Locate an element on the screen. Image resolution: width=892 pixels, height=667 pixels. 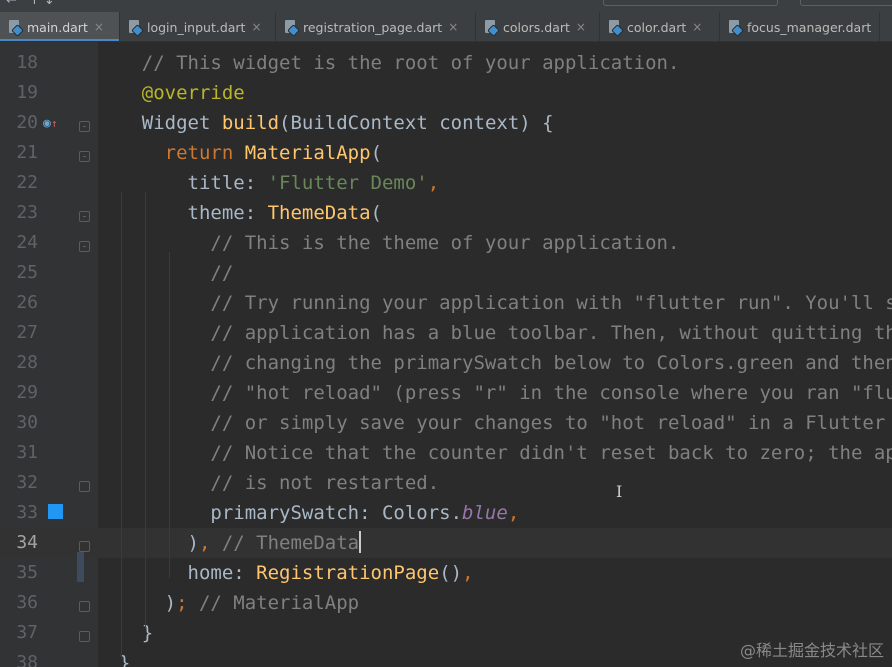
toolbar-nav-glyphs: ← ↑↓ is located at coordinates (32, 4).